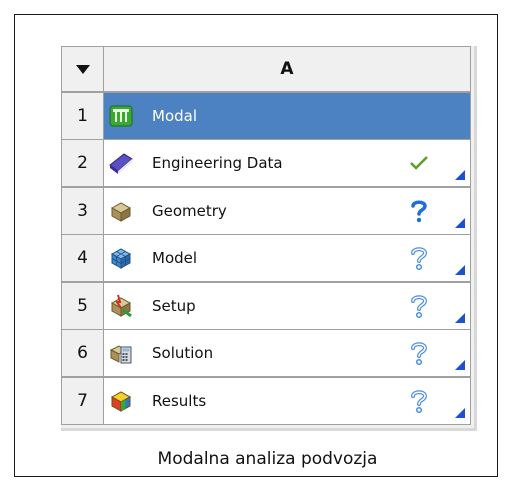 Image resolution: width=512 pixels, height=493 pixels. I want to click on row-number: 3, so click(82, 210).